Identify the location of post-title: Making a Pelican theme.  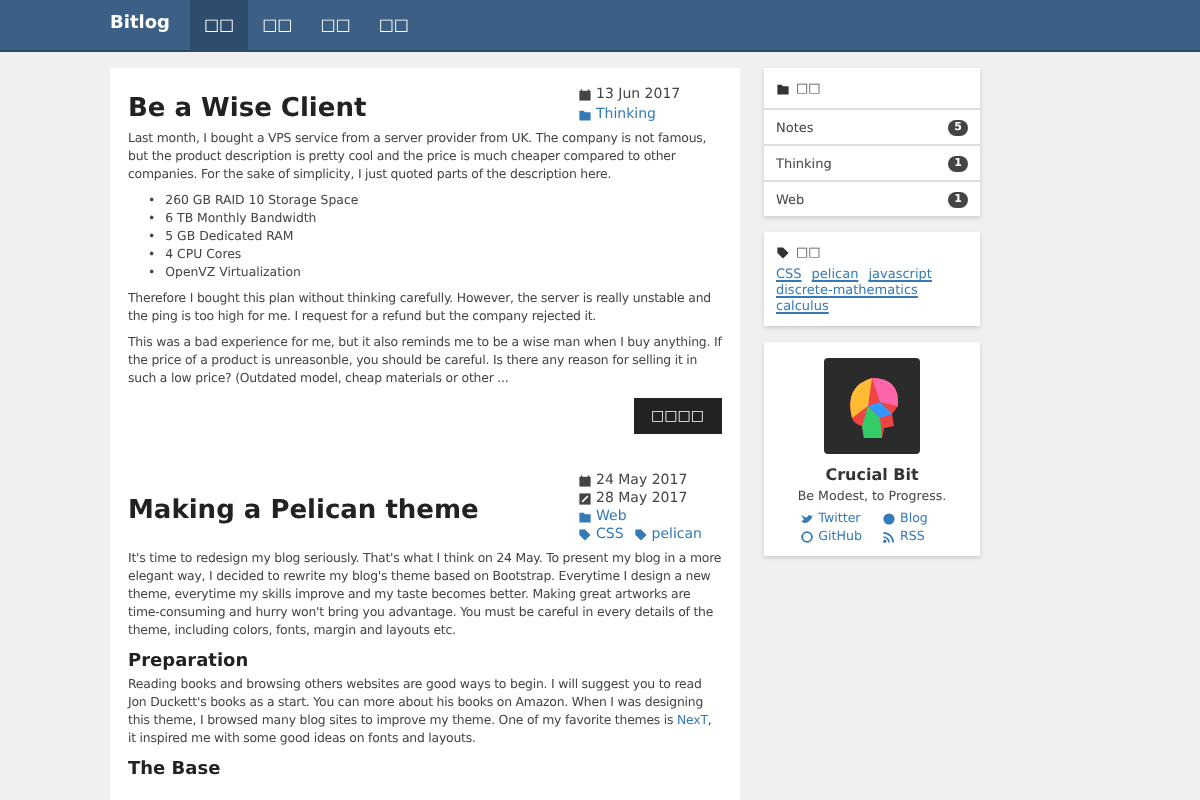
(303, 511).